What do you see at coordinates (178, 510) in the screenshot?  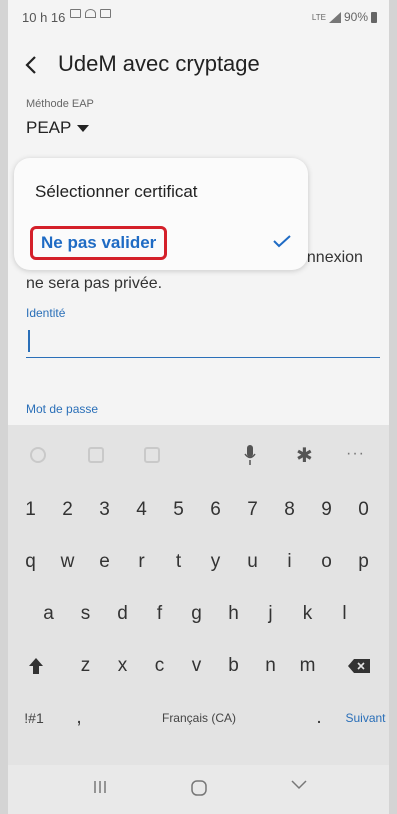 I see `key-5: 5` at bounding box center [178, 510].